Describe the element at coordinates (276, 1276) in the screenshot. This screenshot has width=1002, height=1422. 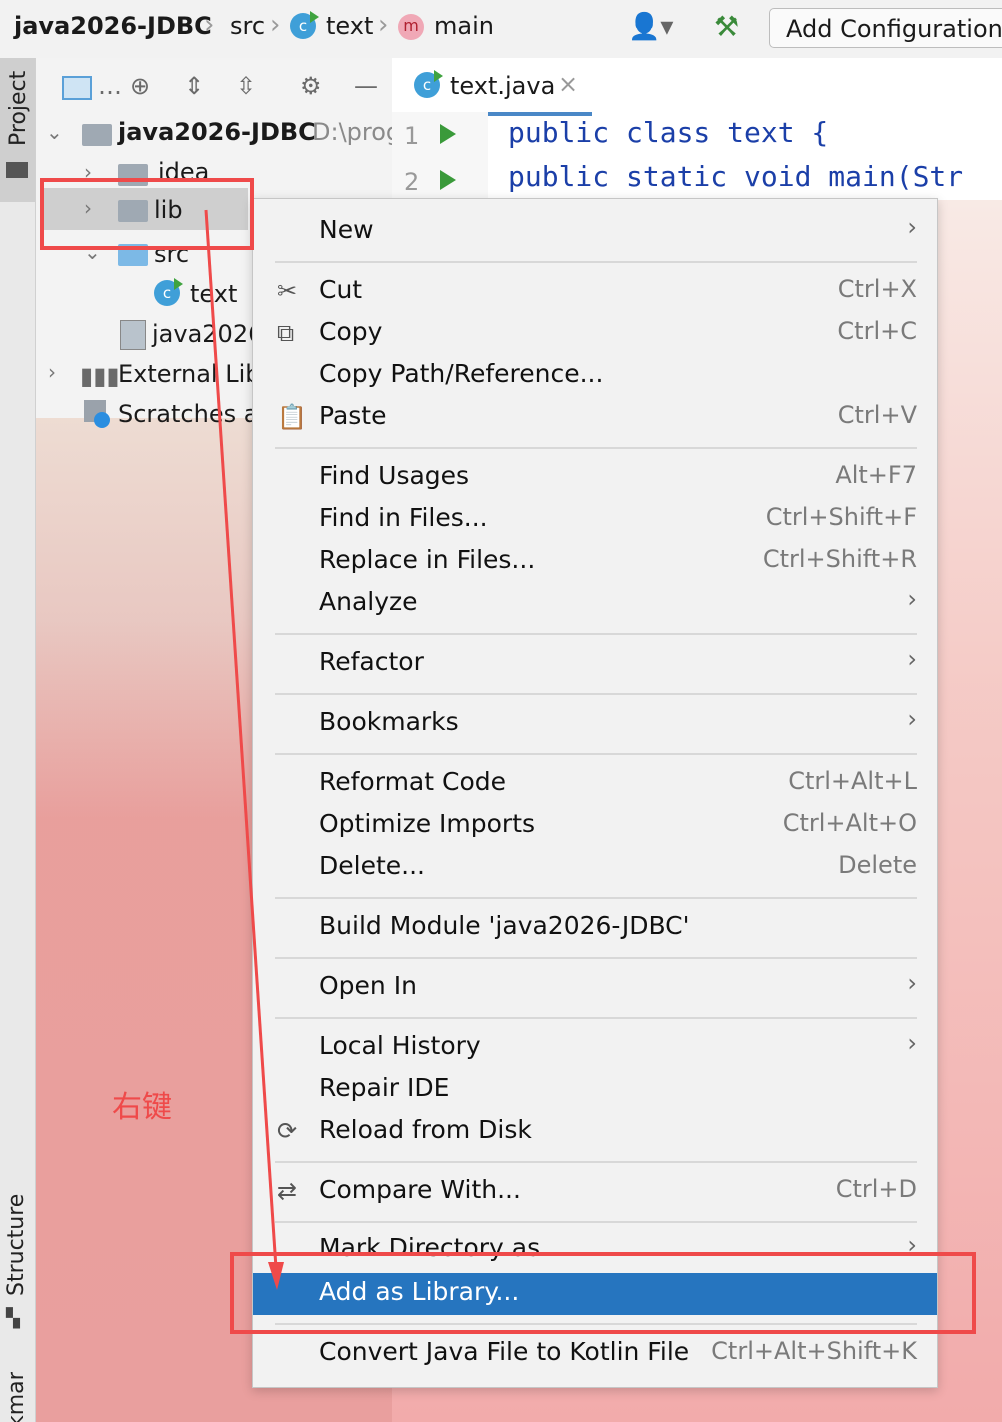
I see `arrow-head` at that location.